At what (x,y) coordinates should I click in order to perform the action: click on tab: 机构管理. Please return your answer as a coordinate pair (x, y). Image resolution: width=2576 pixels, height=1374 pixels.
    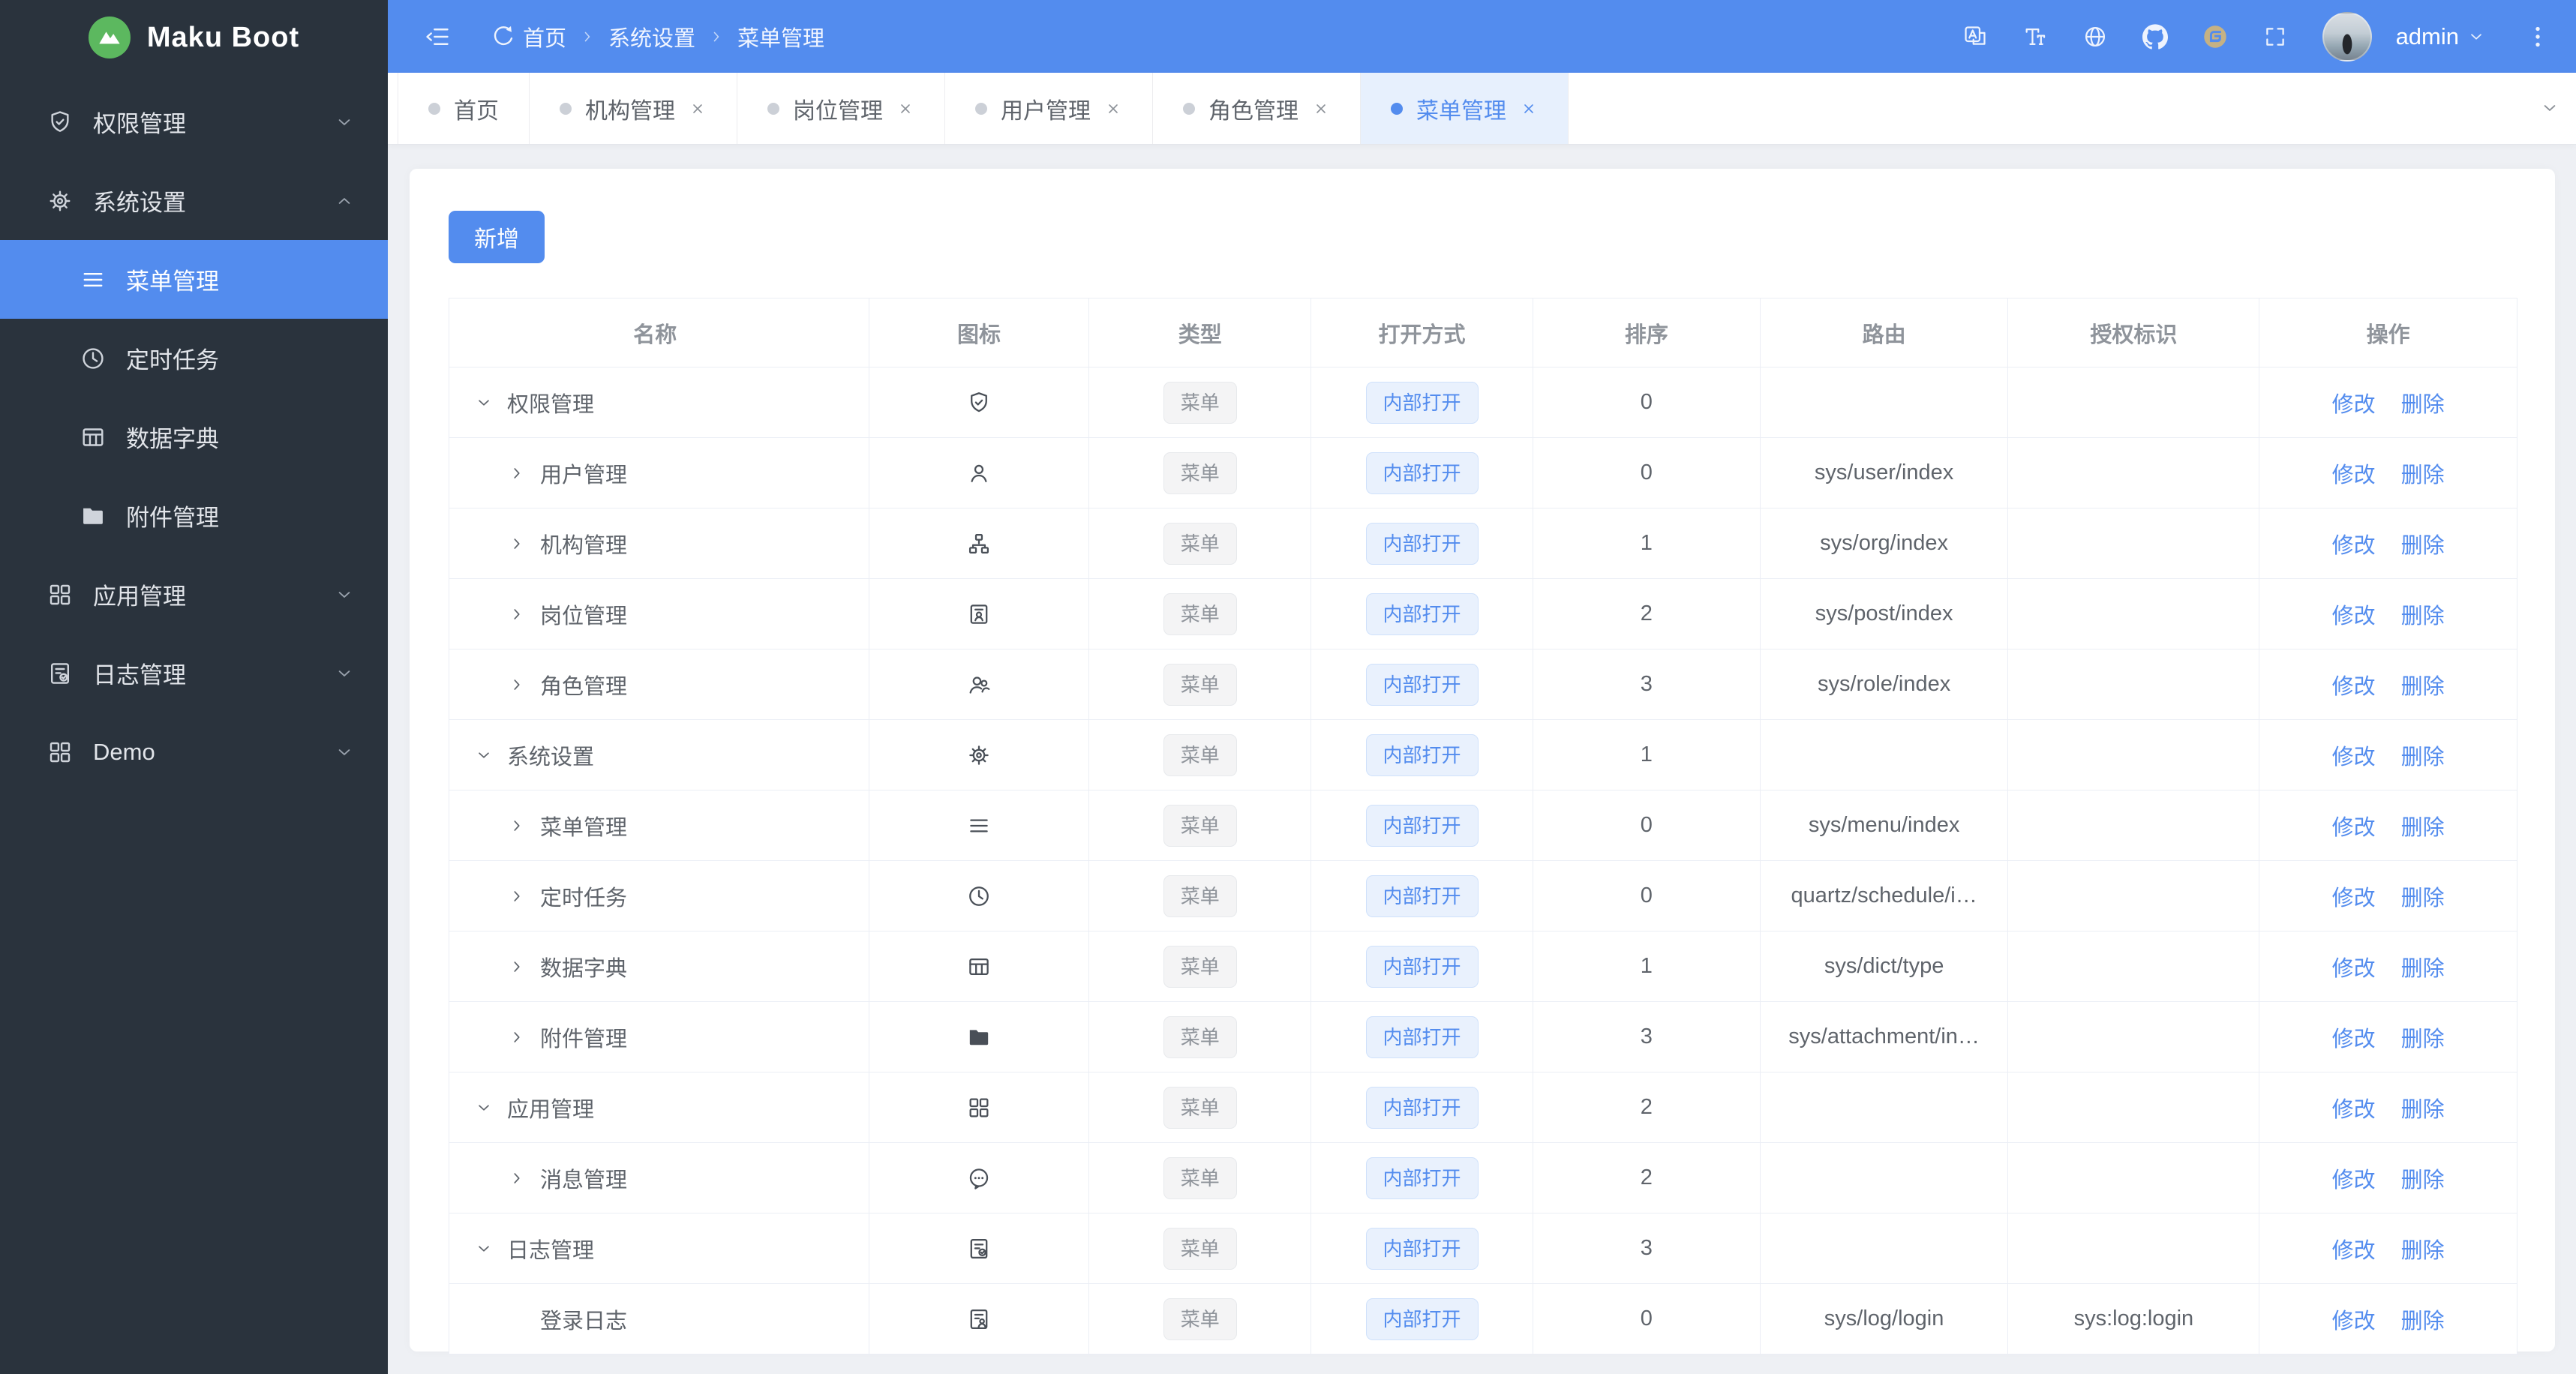
    Looking at the image, I should click on (633, 108).